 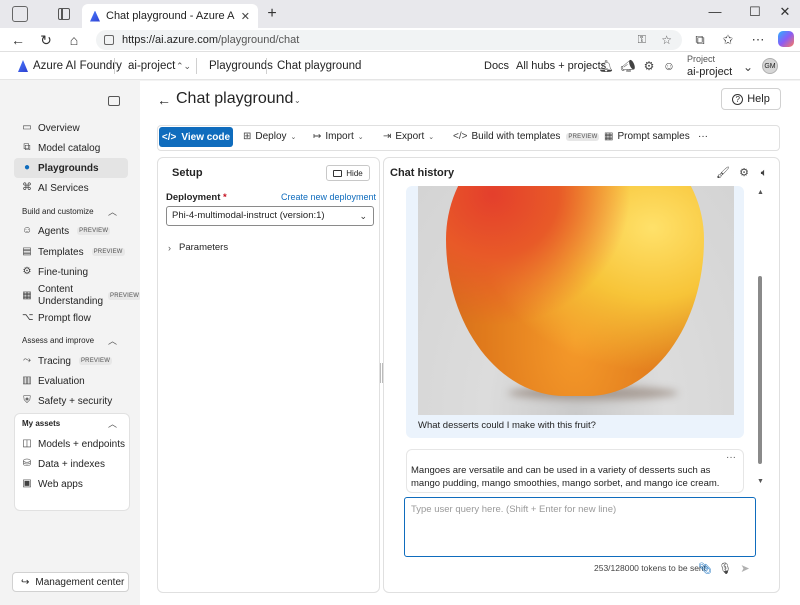 What do you see at coordinates (760, 481) in the screenshot?
I see `scroll-down-arrow-icon: ▼` at bounding box center [760, 481].